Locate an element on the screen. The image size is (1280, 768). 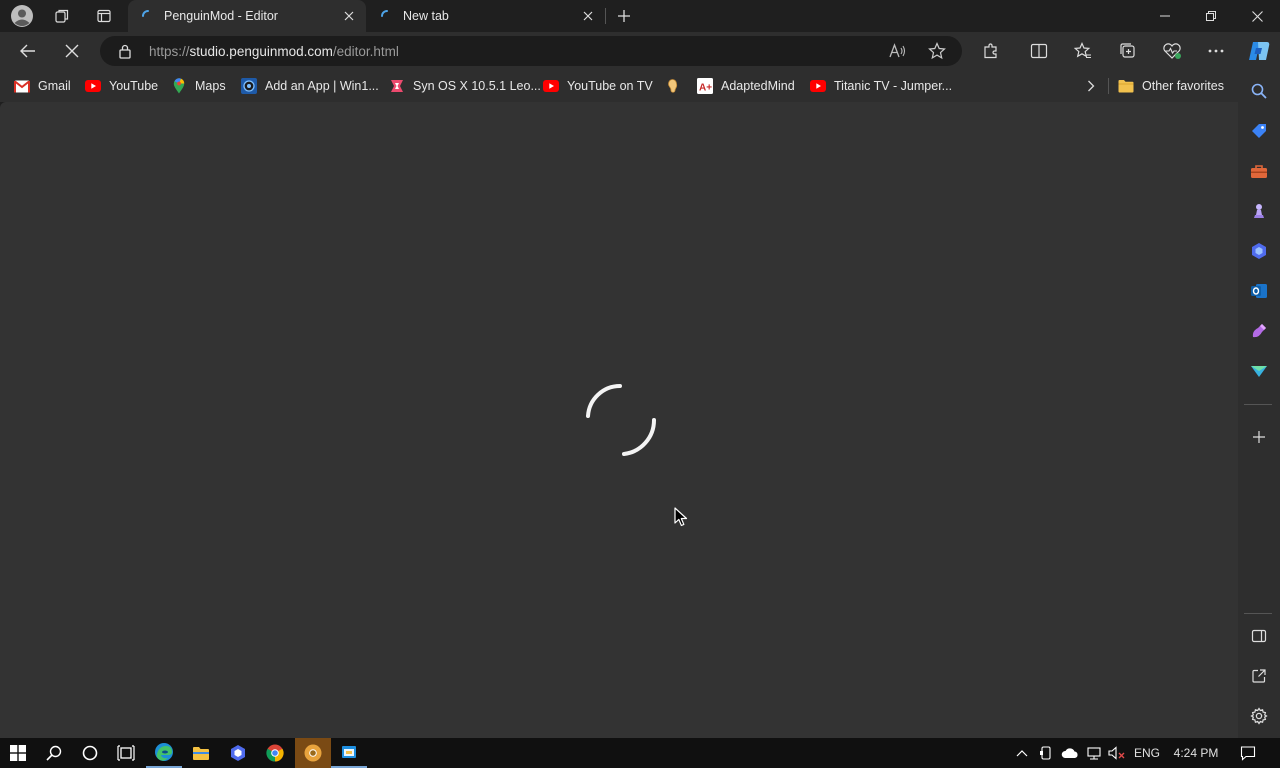
taskbar-file-explorer is located at coordinates (201, 753).